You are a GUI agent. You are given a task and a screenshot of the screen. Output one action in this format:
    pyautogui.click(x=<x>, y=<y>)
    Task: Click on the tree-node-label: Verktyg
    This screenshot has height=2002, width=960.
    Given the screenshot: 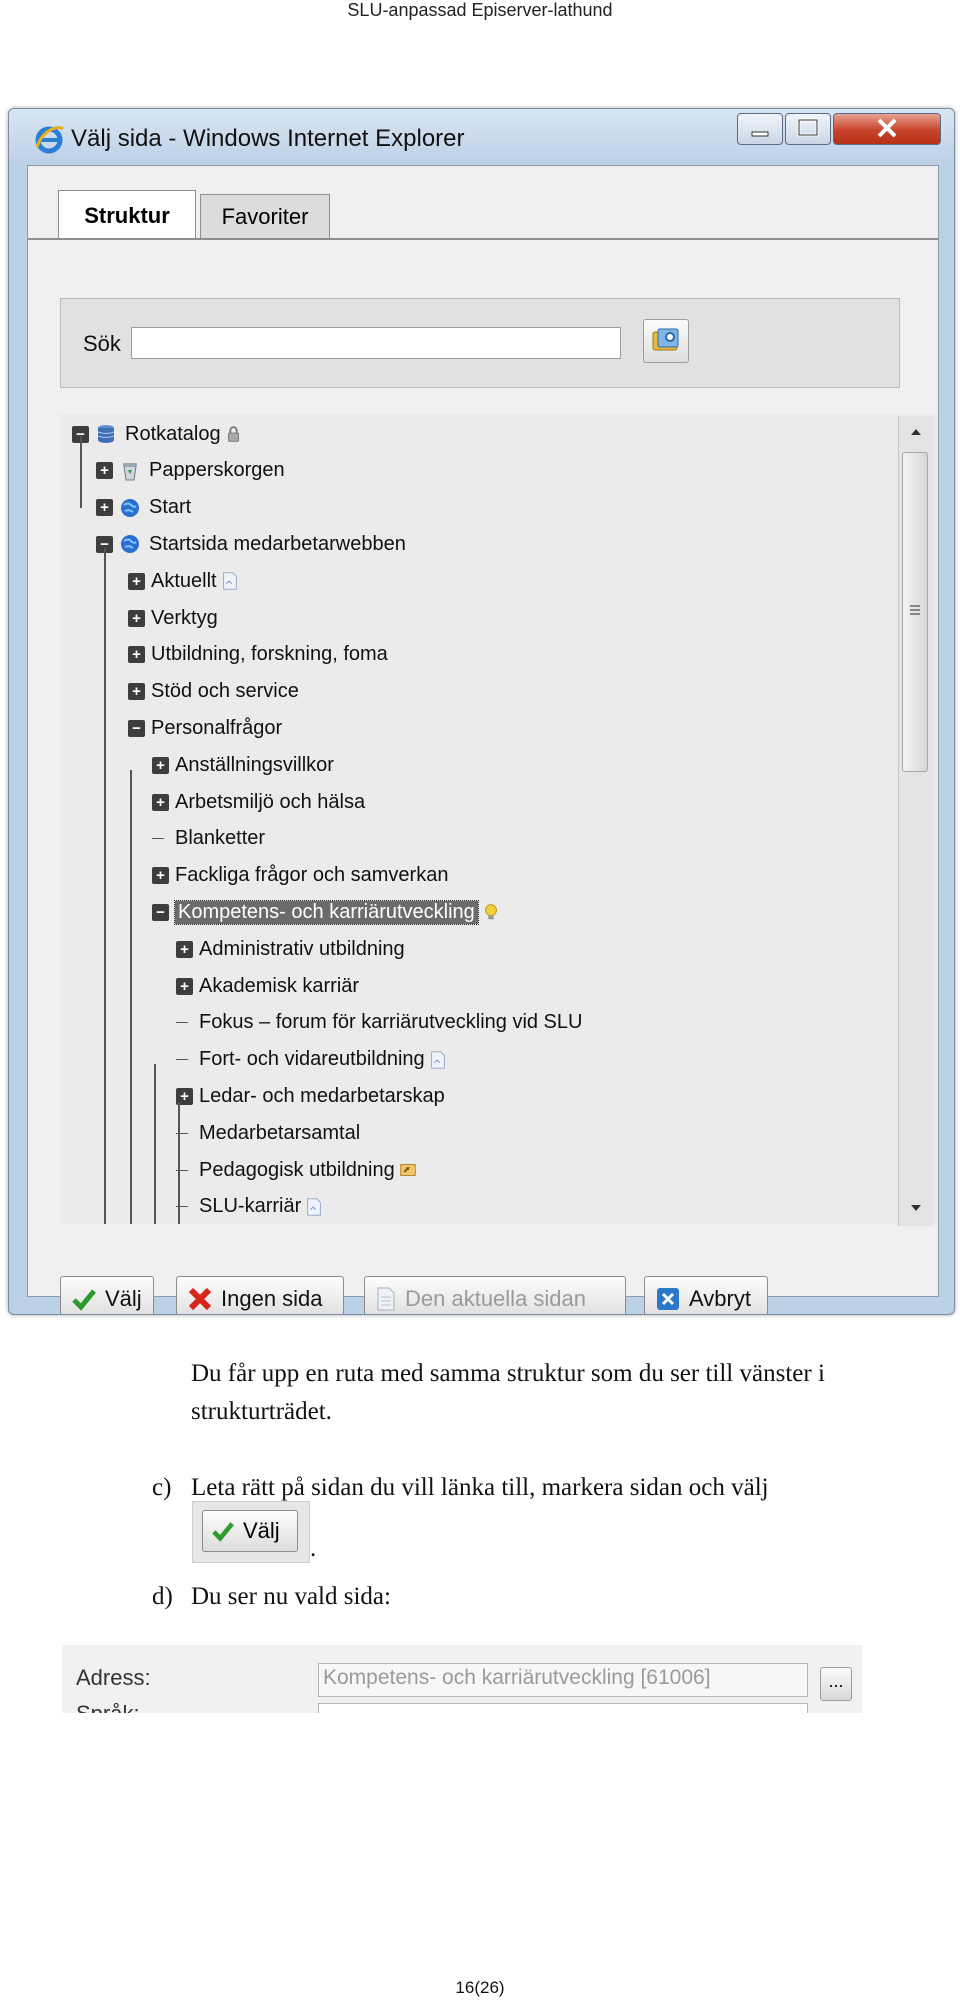 What is the action you would take?
    pyautogui.click(x=184, y=618)
    